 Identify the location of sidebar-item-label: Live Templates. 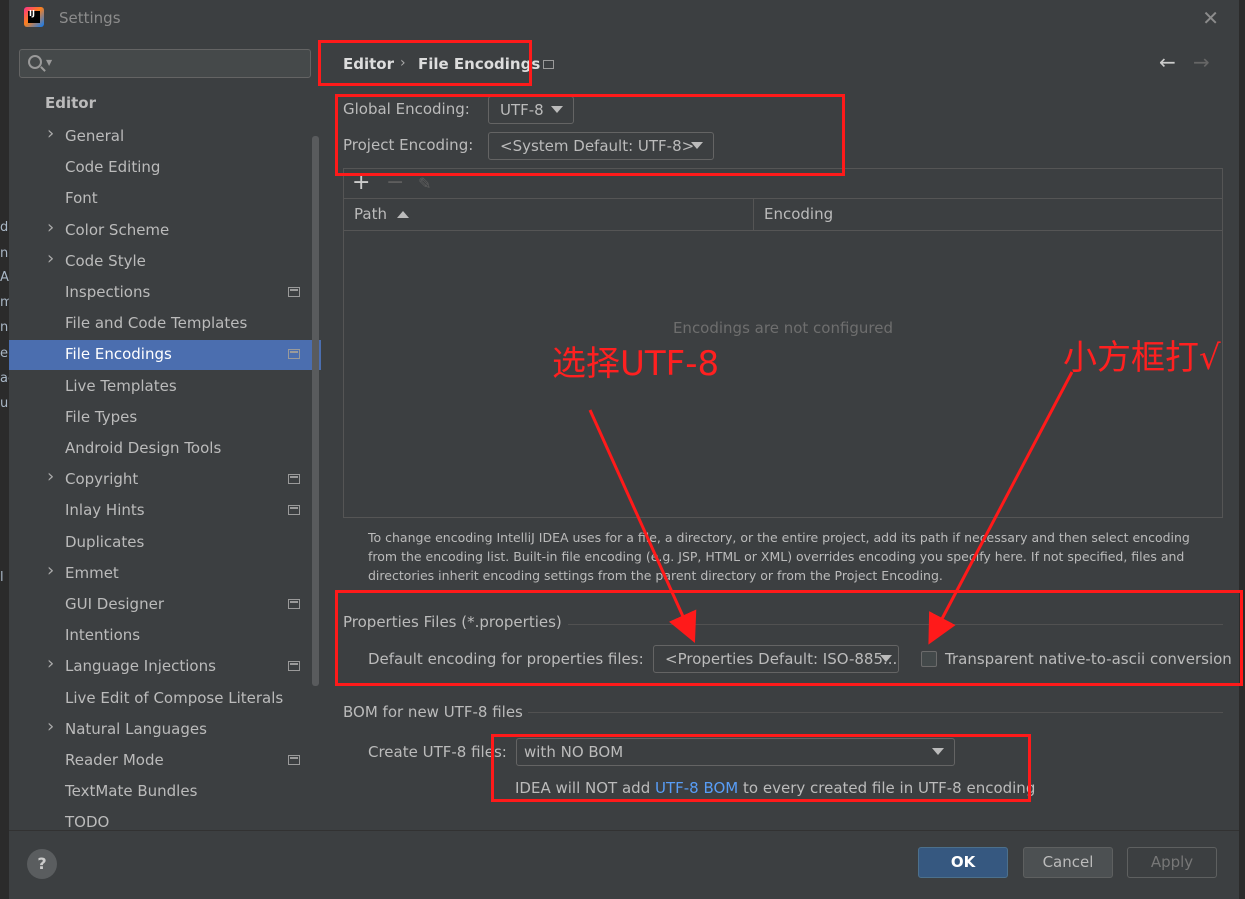
(121, 386).